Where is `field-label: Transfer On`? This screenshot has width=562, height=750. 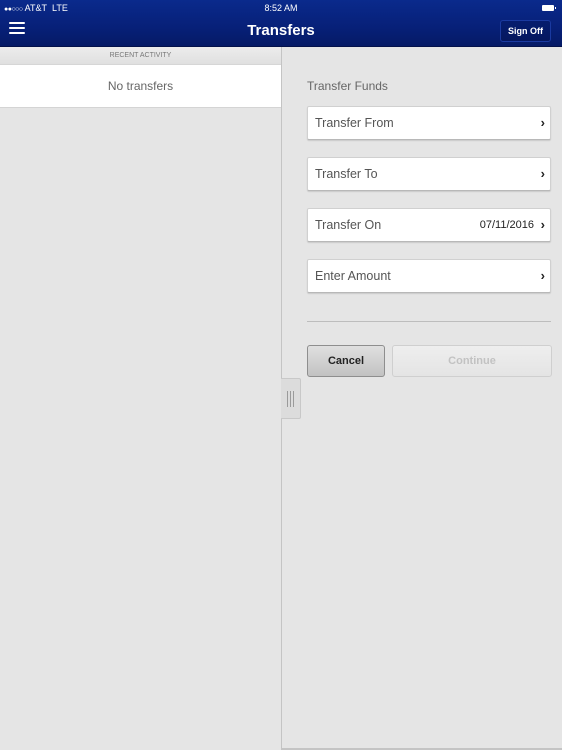
field-label: Transfer On is located at coordinates (348, 225).